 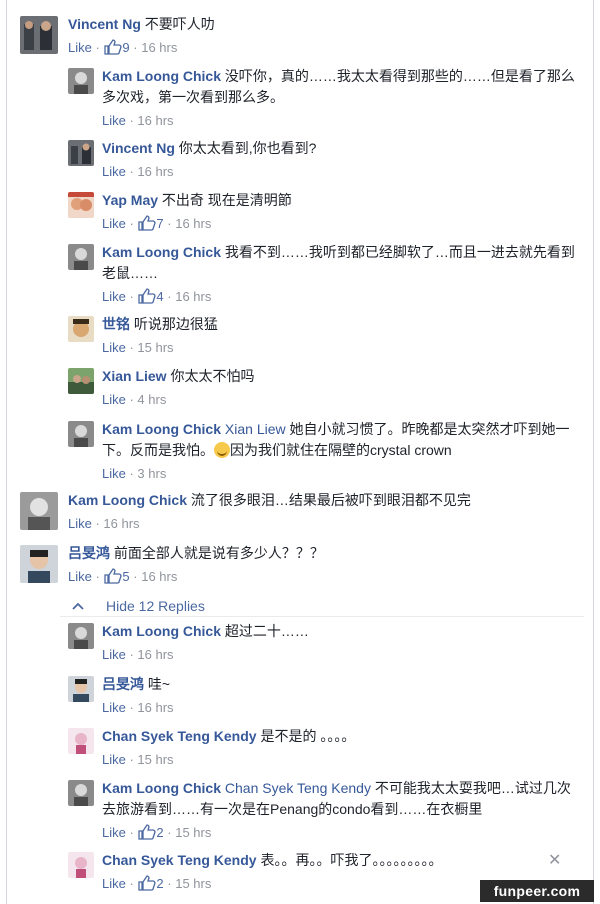 I want to click on divider, so click(x=322, y=616).